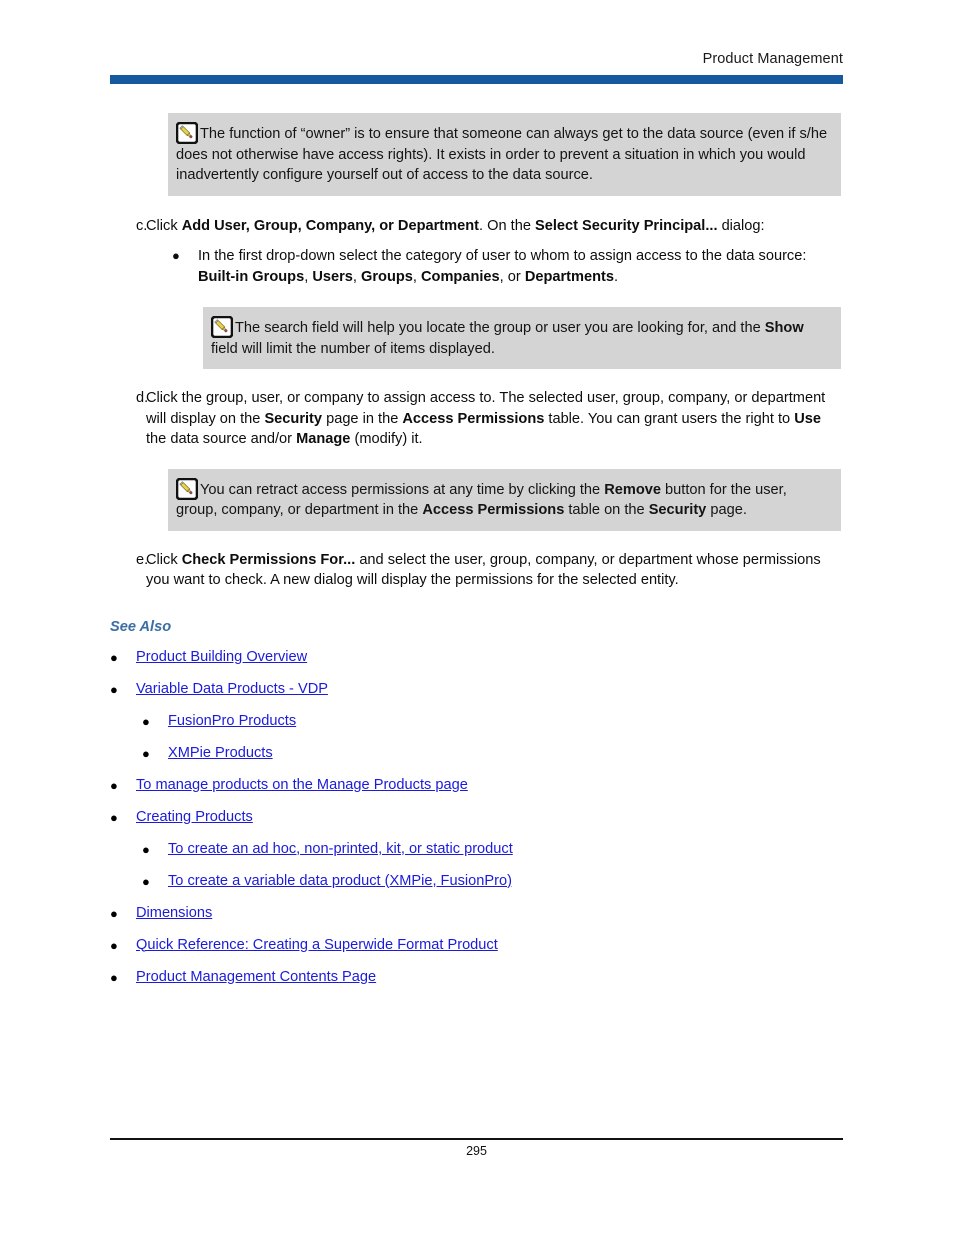 This screenshot has height=1235, width=954. Describe the element at coordinates (507, 225) in the screenshot. I see `body-text: . On the` at that location.